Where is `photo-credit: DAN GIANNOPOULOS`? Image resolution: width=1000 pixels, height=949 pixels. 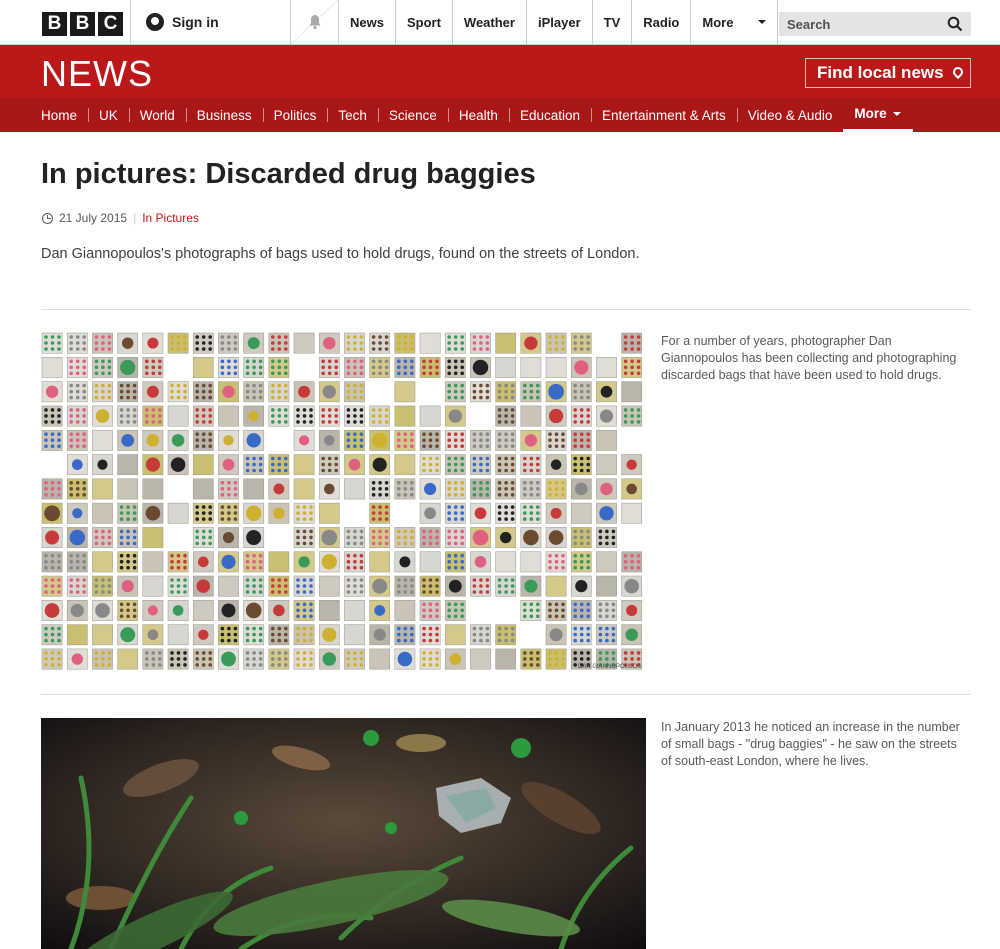 photo-credit: DAN GIANNOPOULOS is located at coordinates (609, 667).